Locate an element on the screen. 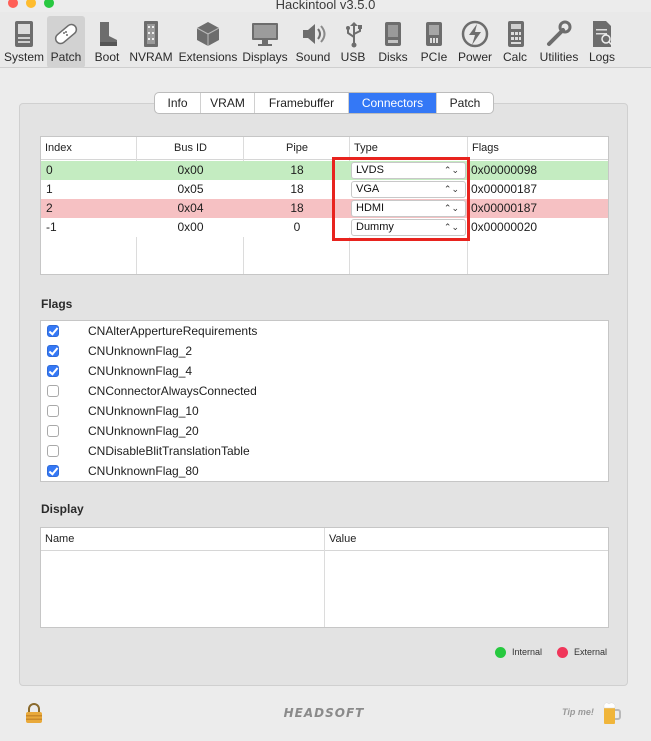 The width and height of the screenshot is (651, 741). column-header-name: Name is located at coordinates (183, 539).